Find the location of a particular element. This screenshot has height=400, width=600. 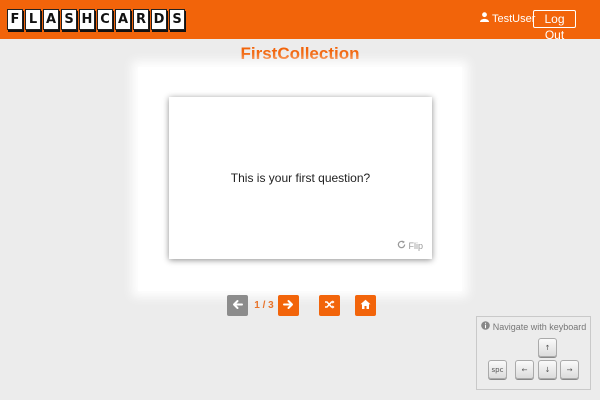

flip-button: Flip is located at coordinates (410, 245).